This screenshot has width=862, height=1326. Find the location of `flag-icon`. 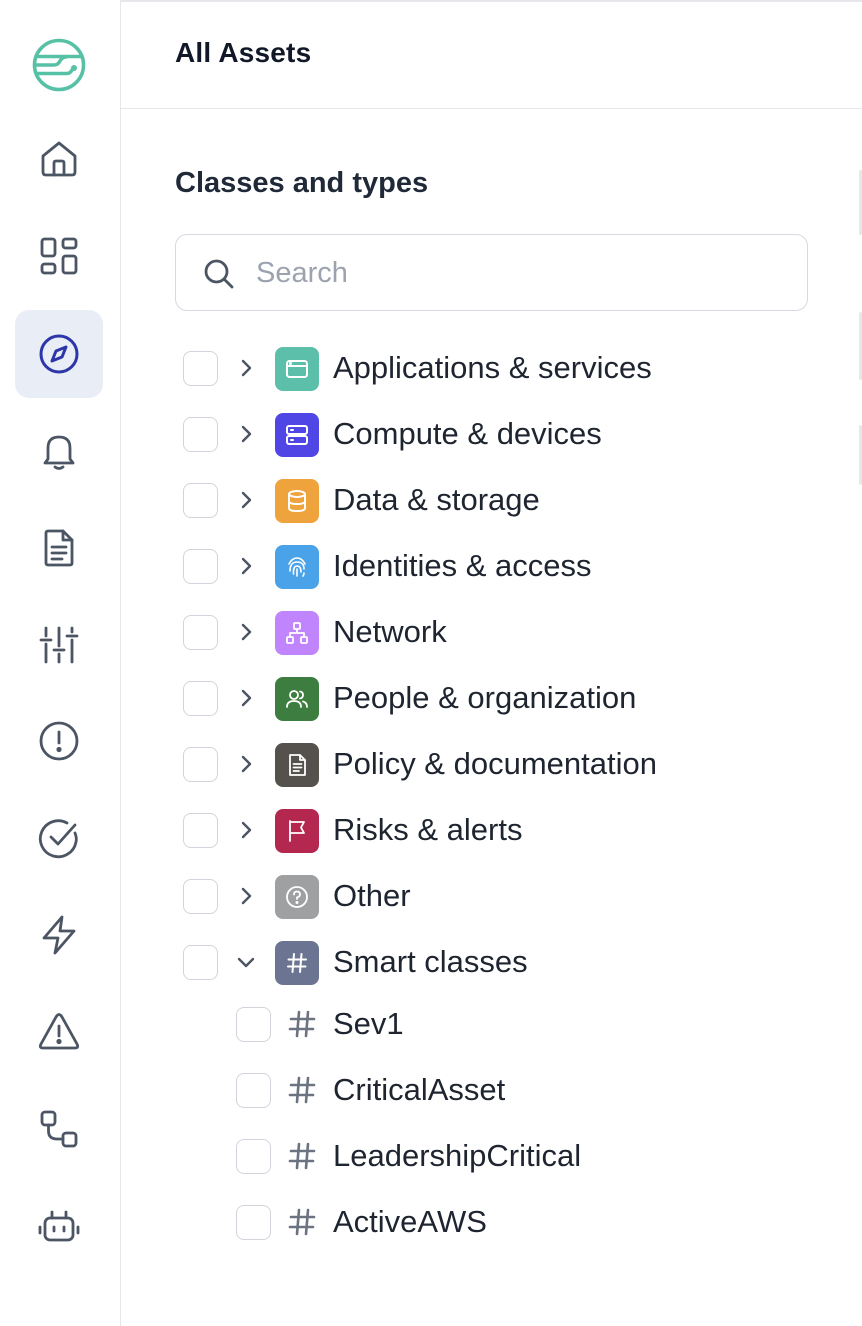

flag-icon is located at coordinates (297, 831).